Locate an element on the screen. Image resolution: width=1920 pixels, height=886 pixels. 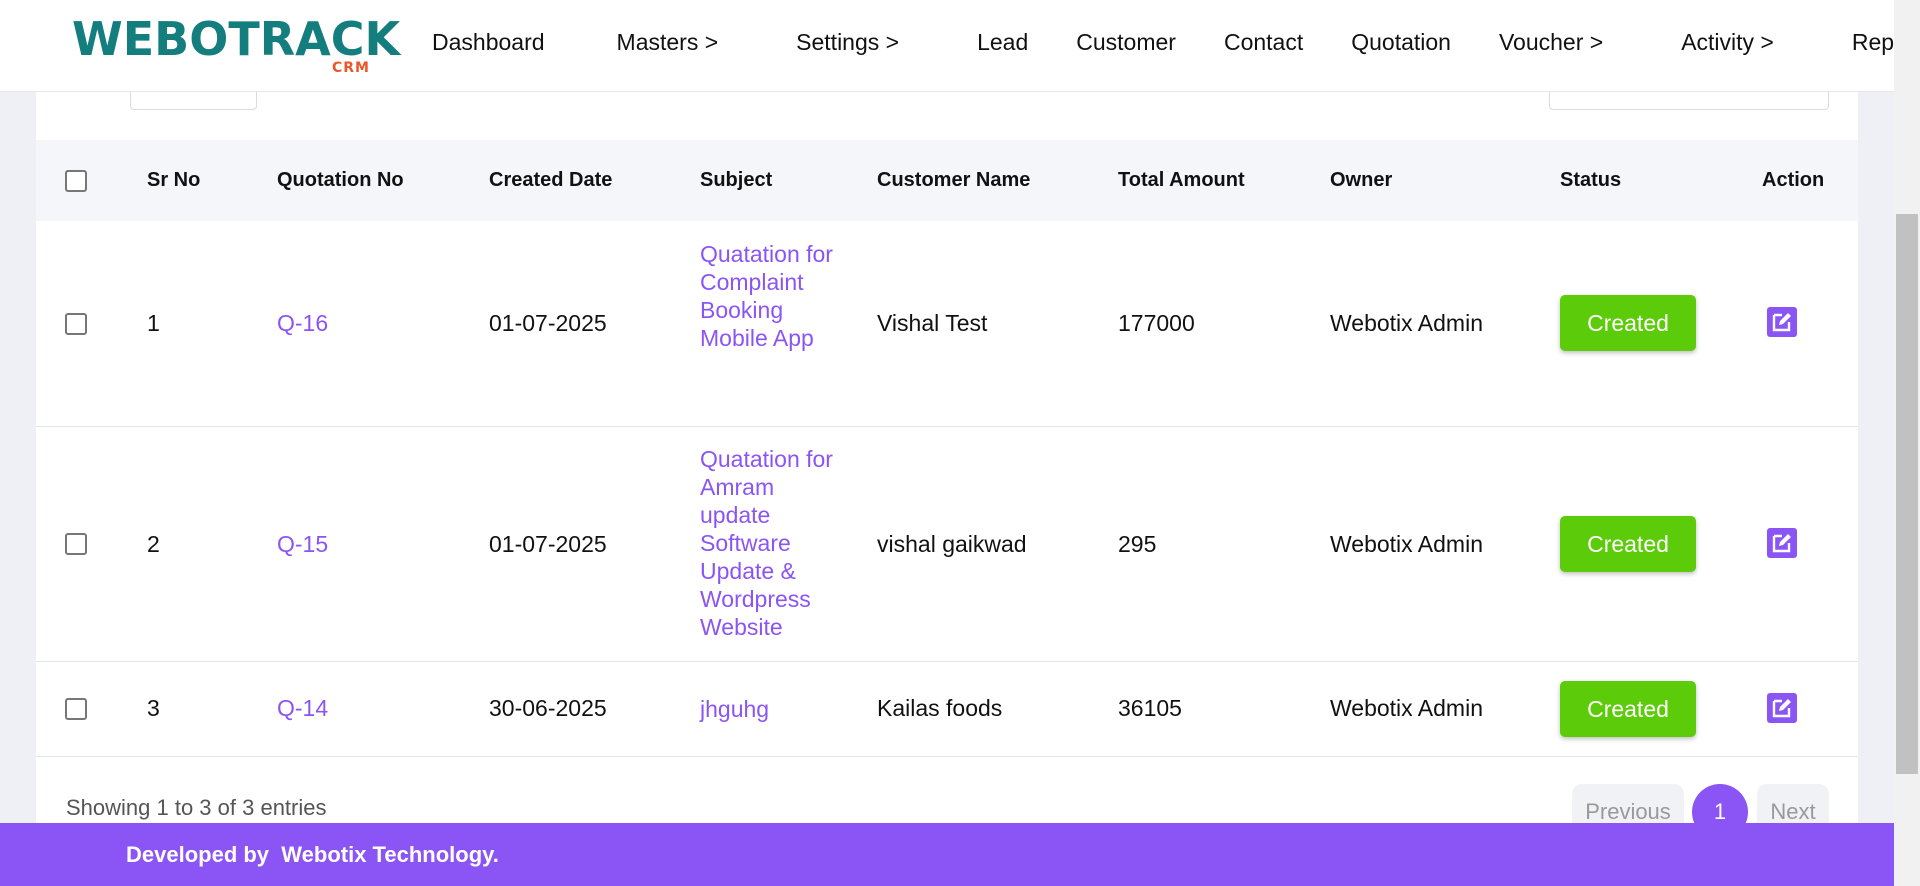
nav-lead: Lead is located at coordinates (1002, 42).